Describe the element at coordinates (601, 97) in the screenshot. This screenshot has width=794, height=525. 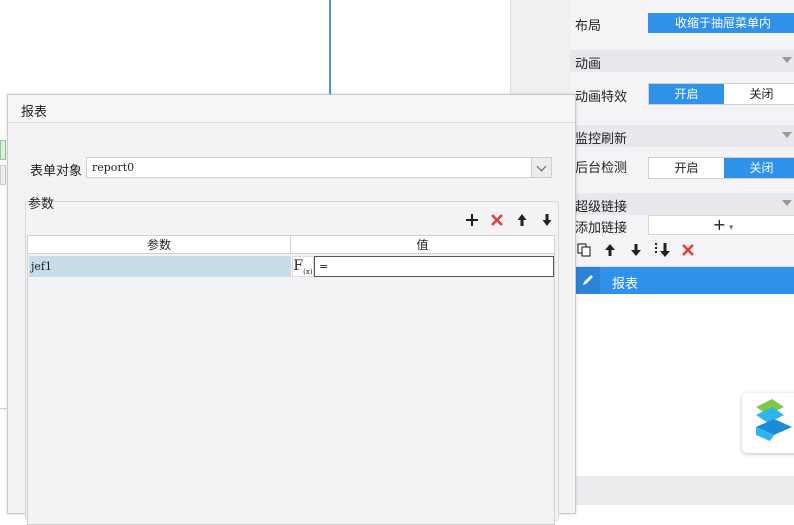
I see `animation-effect-label: 动画特效` at that location.